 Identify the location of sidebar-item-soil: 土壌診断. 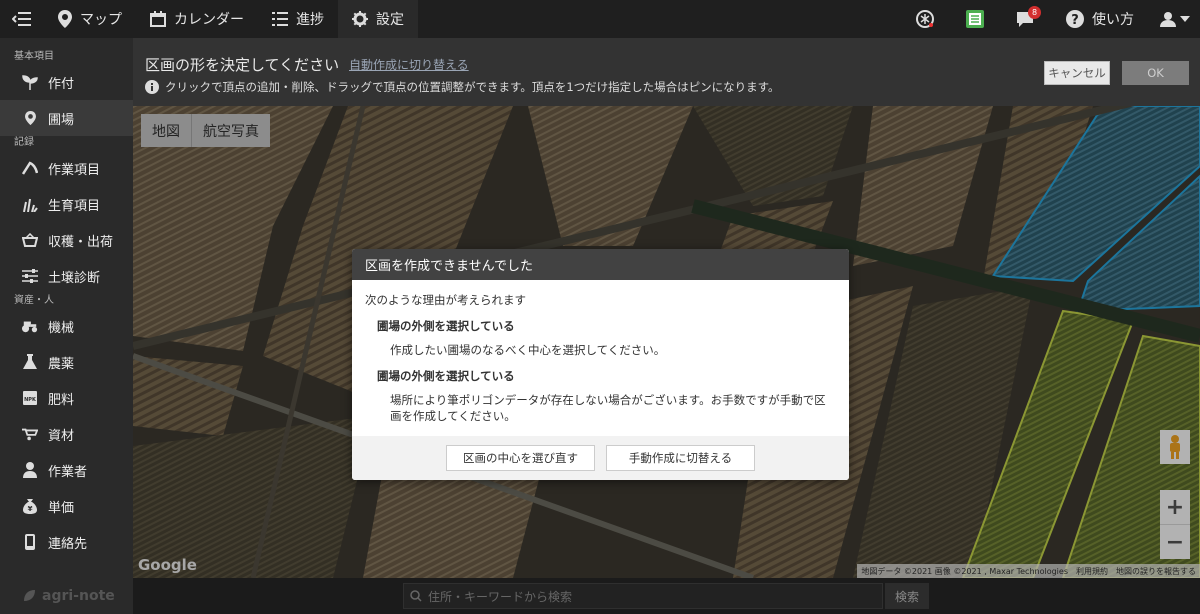
(66, 276).